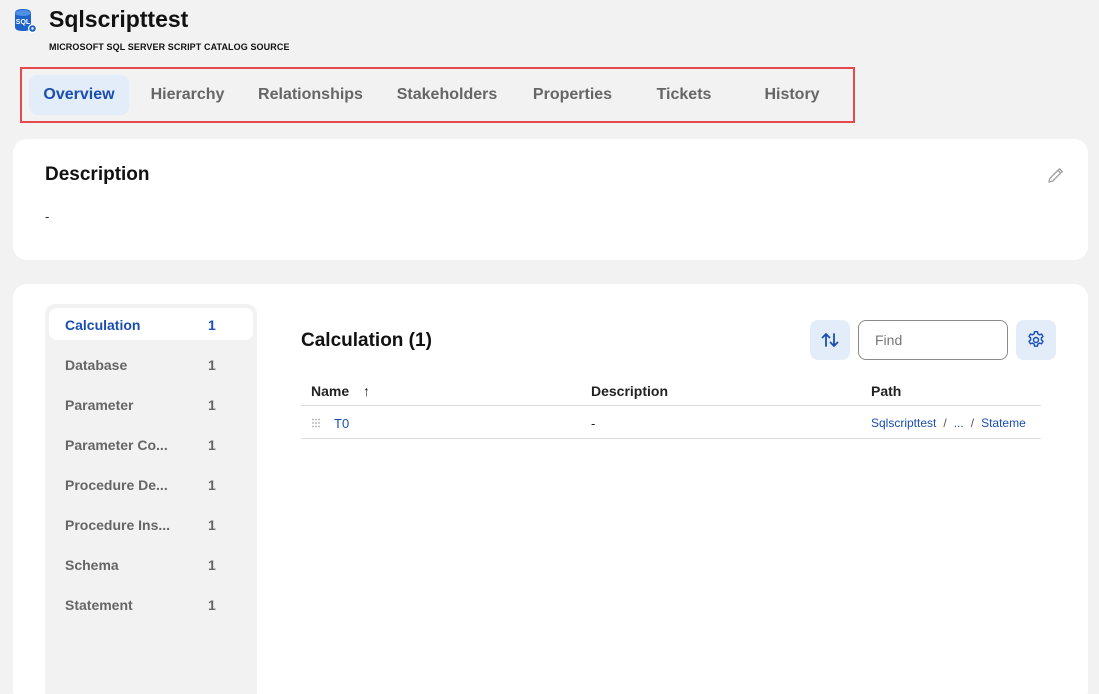 This screenshot has height=694, width=1099. I want to click on content-title: Calculation (1), so click(366, 340).